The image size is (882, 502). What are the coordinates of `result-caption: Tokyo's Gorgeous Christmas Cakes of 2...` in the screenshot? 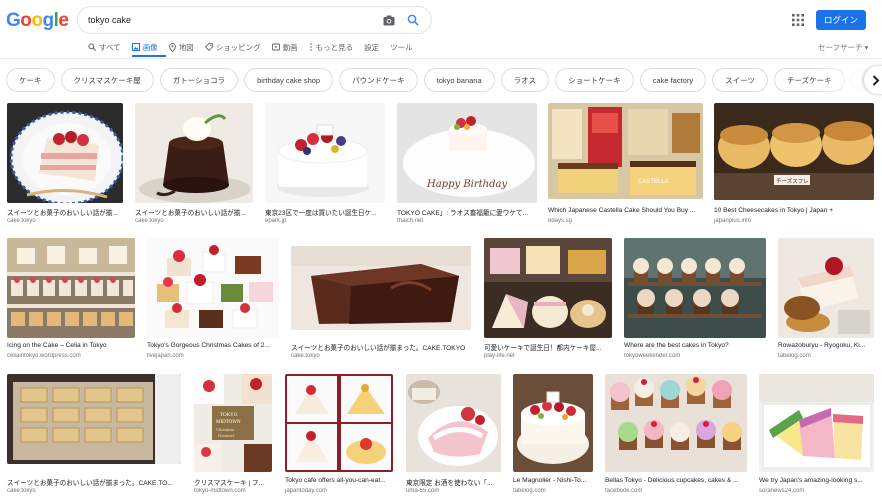 It's located at (213, 345).